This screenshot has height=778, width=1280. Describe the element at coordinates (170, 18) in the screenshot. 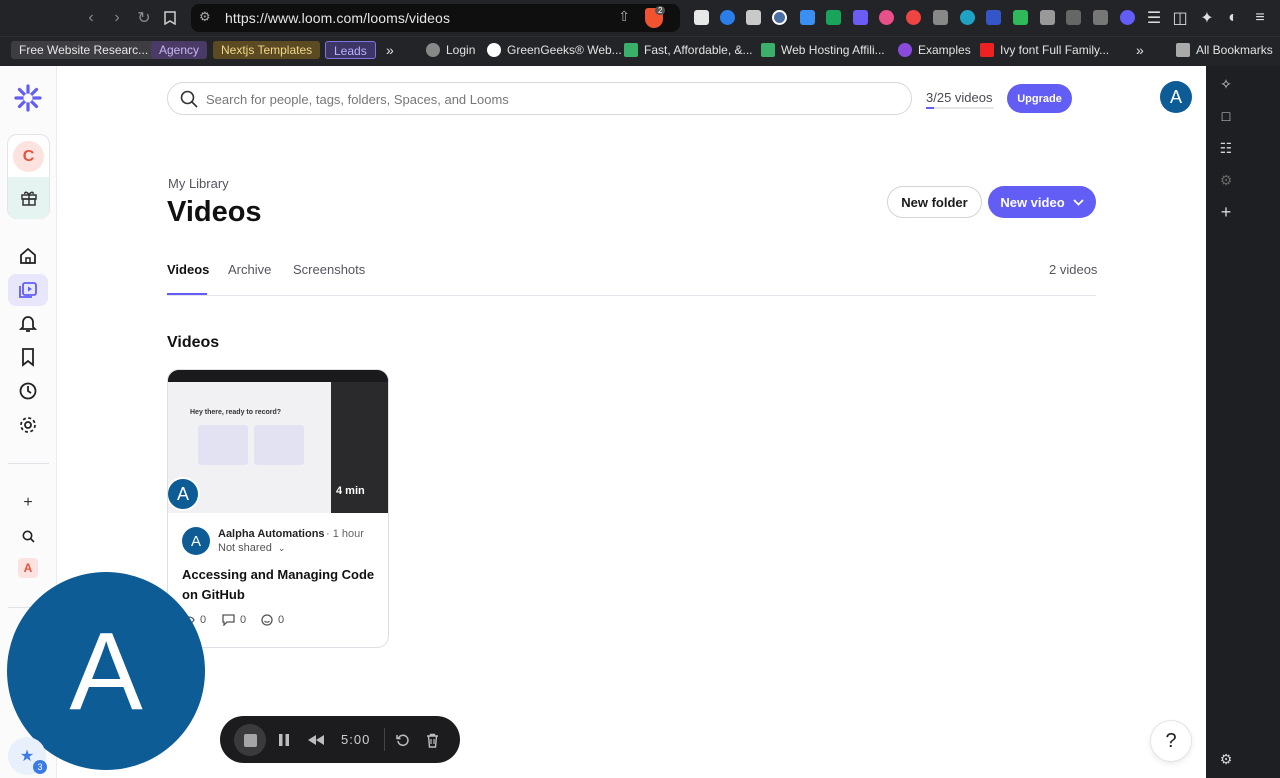

I see `bookmark-icon` at that location.